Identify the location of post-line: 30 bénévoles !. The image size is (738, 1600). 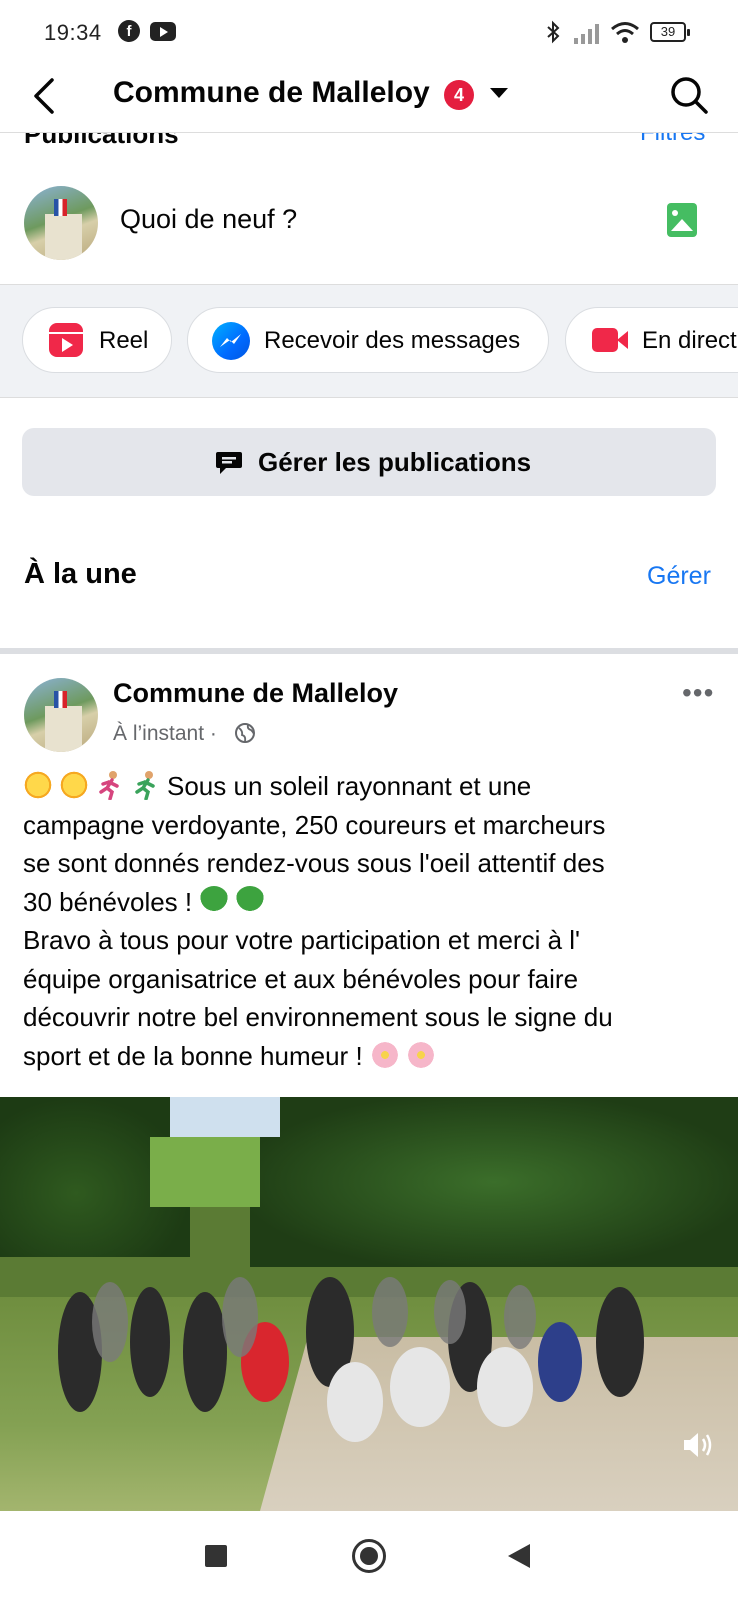
(373, 902).